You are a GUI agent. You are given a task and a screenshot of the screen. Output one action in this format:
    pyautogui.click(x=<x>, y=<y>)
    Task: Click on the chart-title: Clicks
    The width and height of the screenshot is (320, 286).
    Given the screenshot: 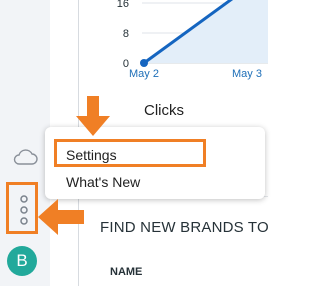 What is the action you would take?
    pyautogui.click(x=164, y=110)
    